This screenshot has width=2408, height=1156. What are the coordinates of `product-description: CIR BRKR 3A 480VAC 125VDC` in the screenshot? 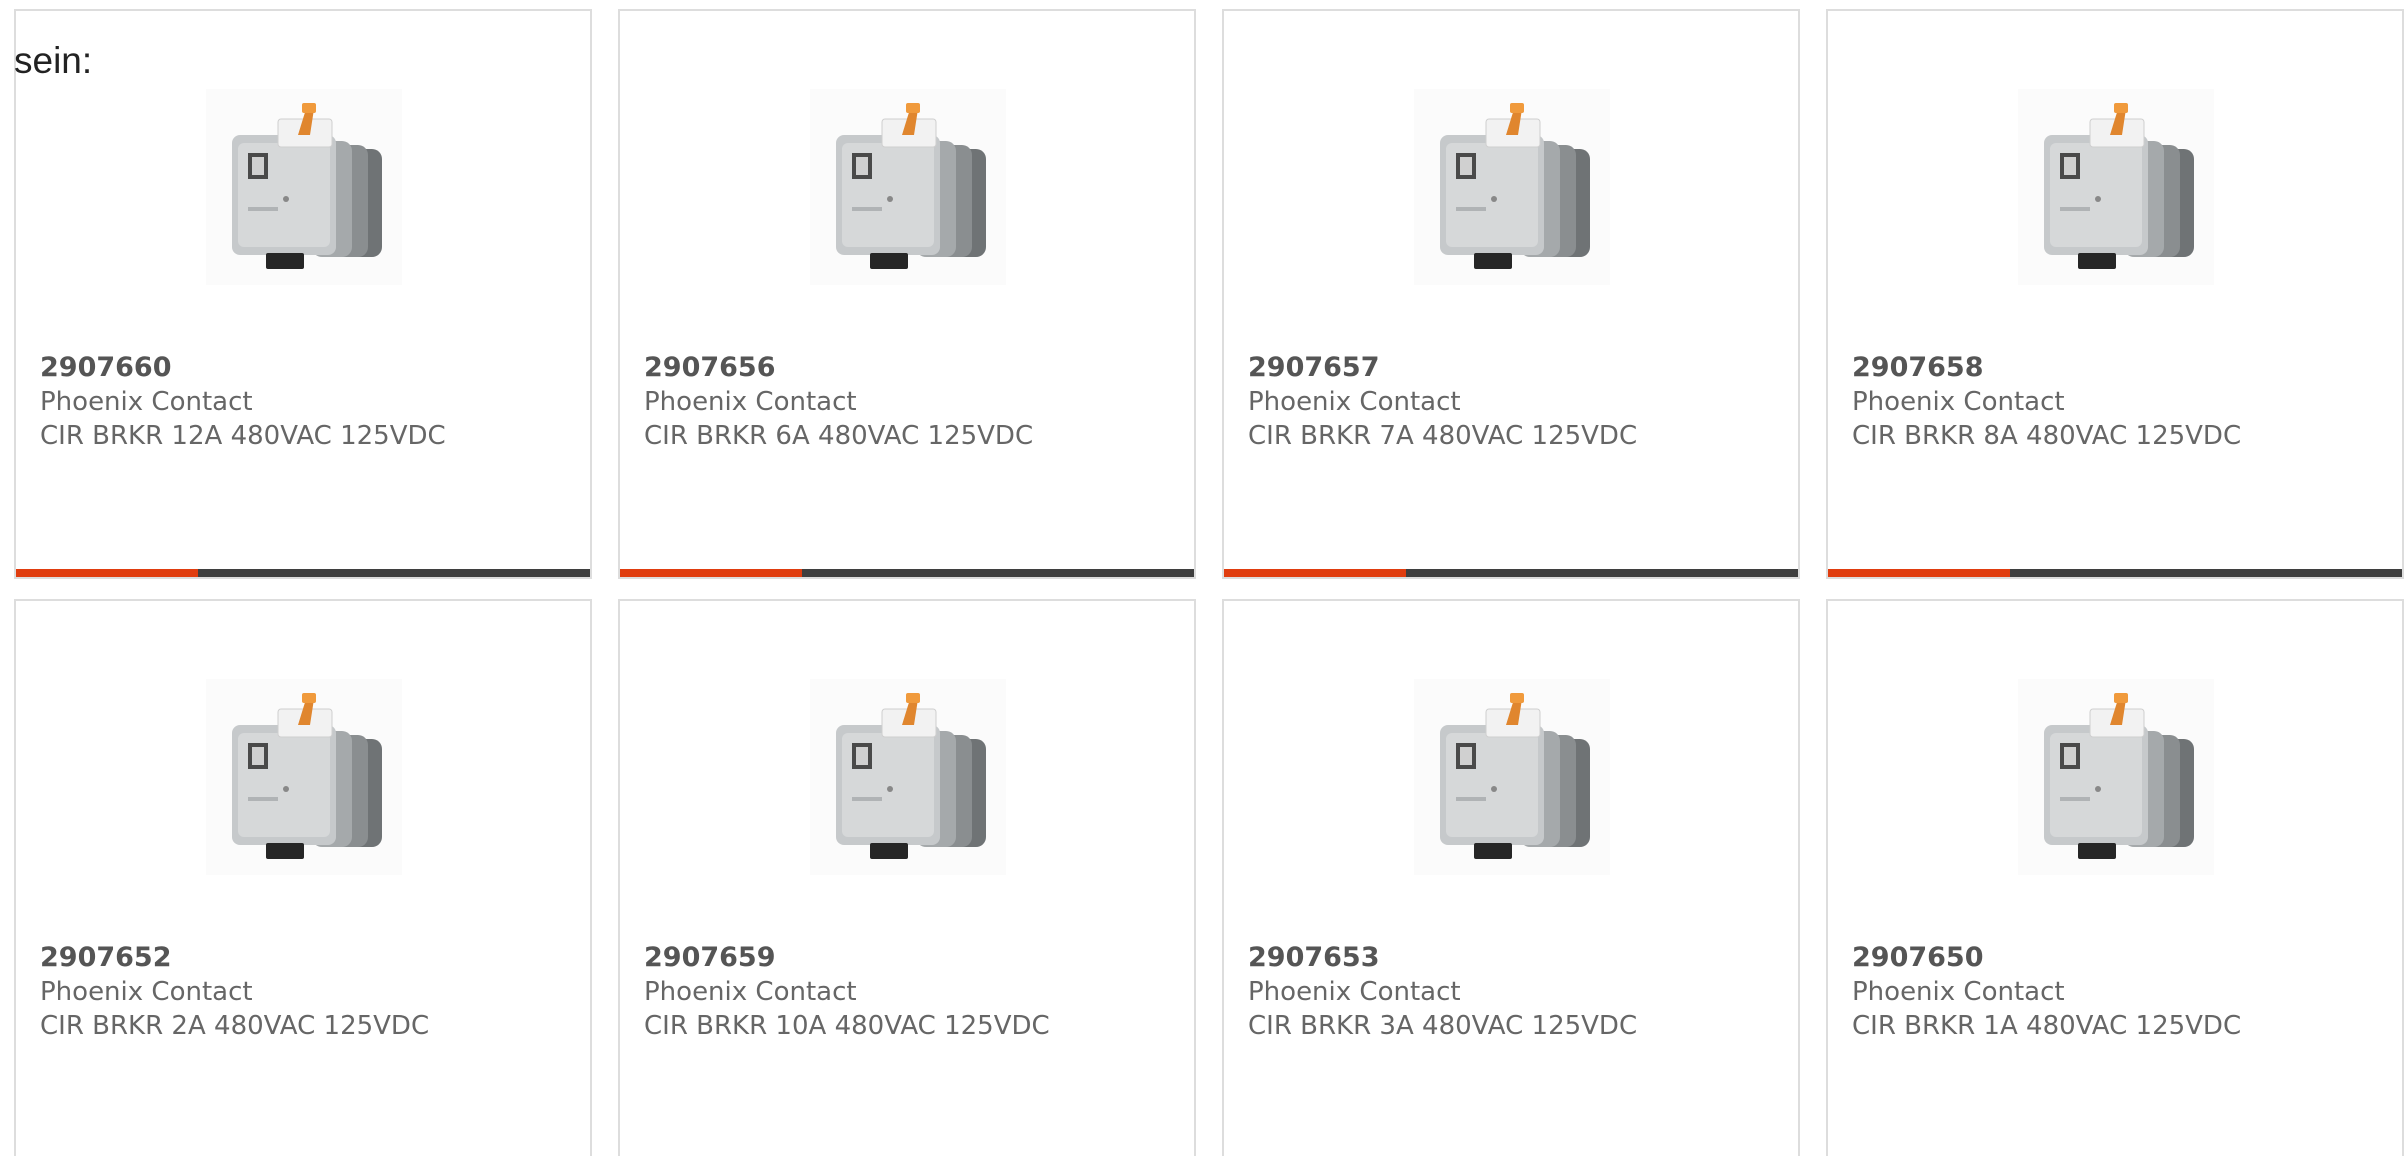 It's located at (1443, 1026).